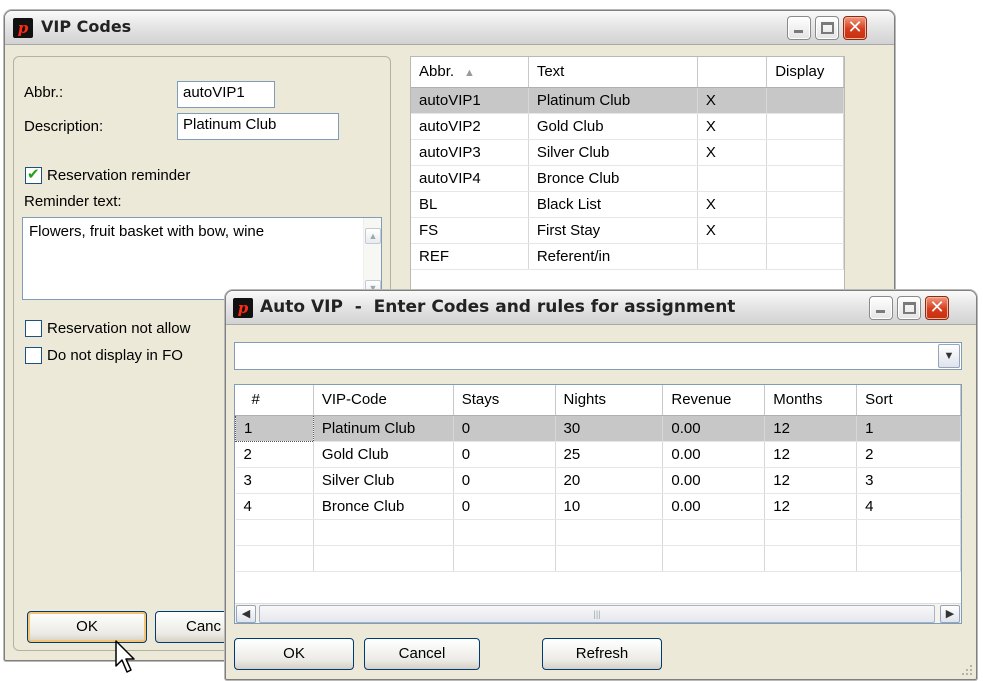 This screenshot has width=983, height=681. Describe the element at coordinates (602, 654) in the screenshot. I see `refresh-button: Refresh` at that location.